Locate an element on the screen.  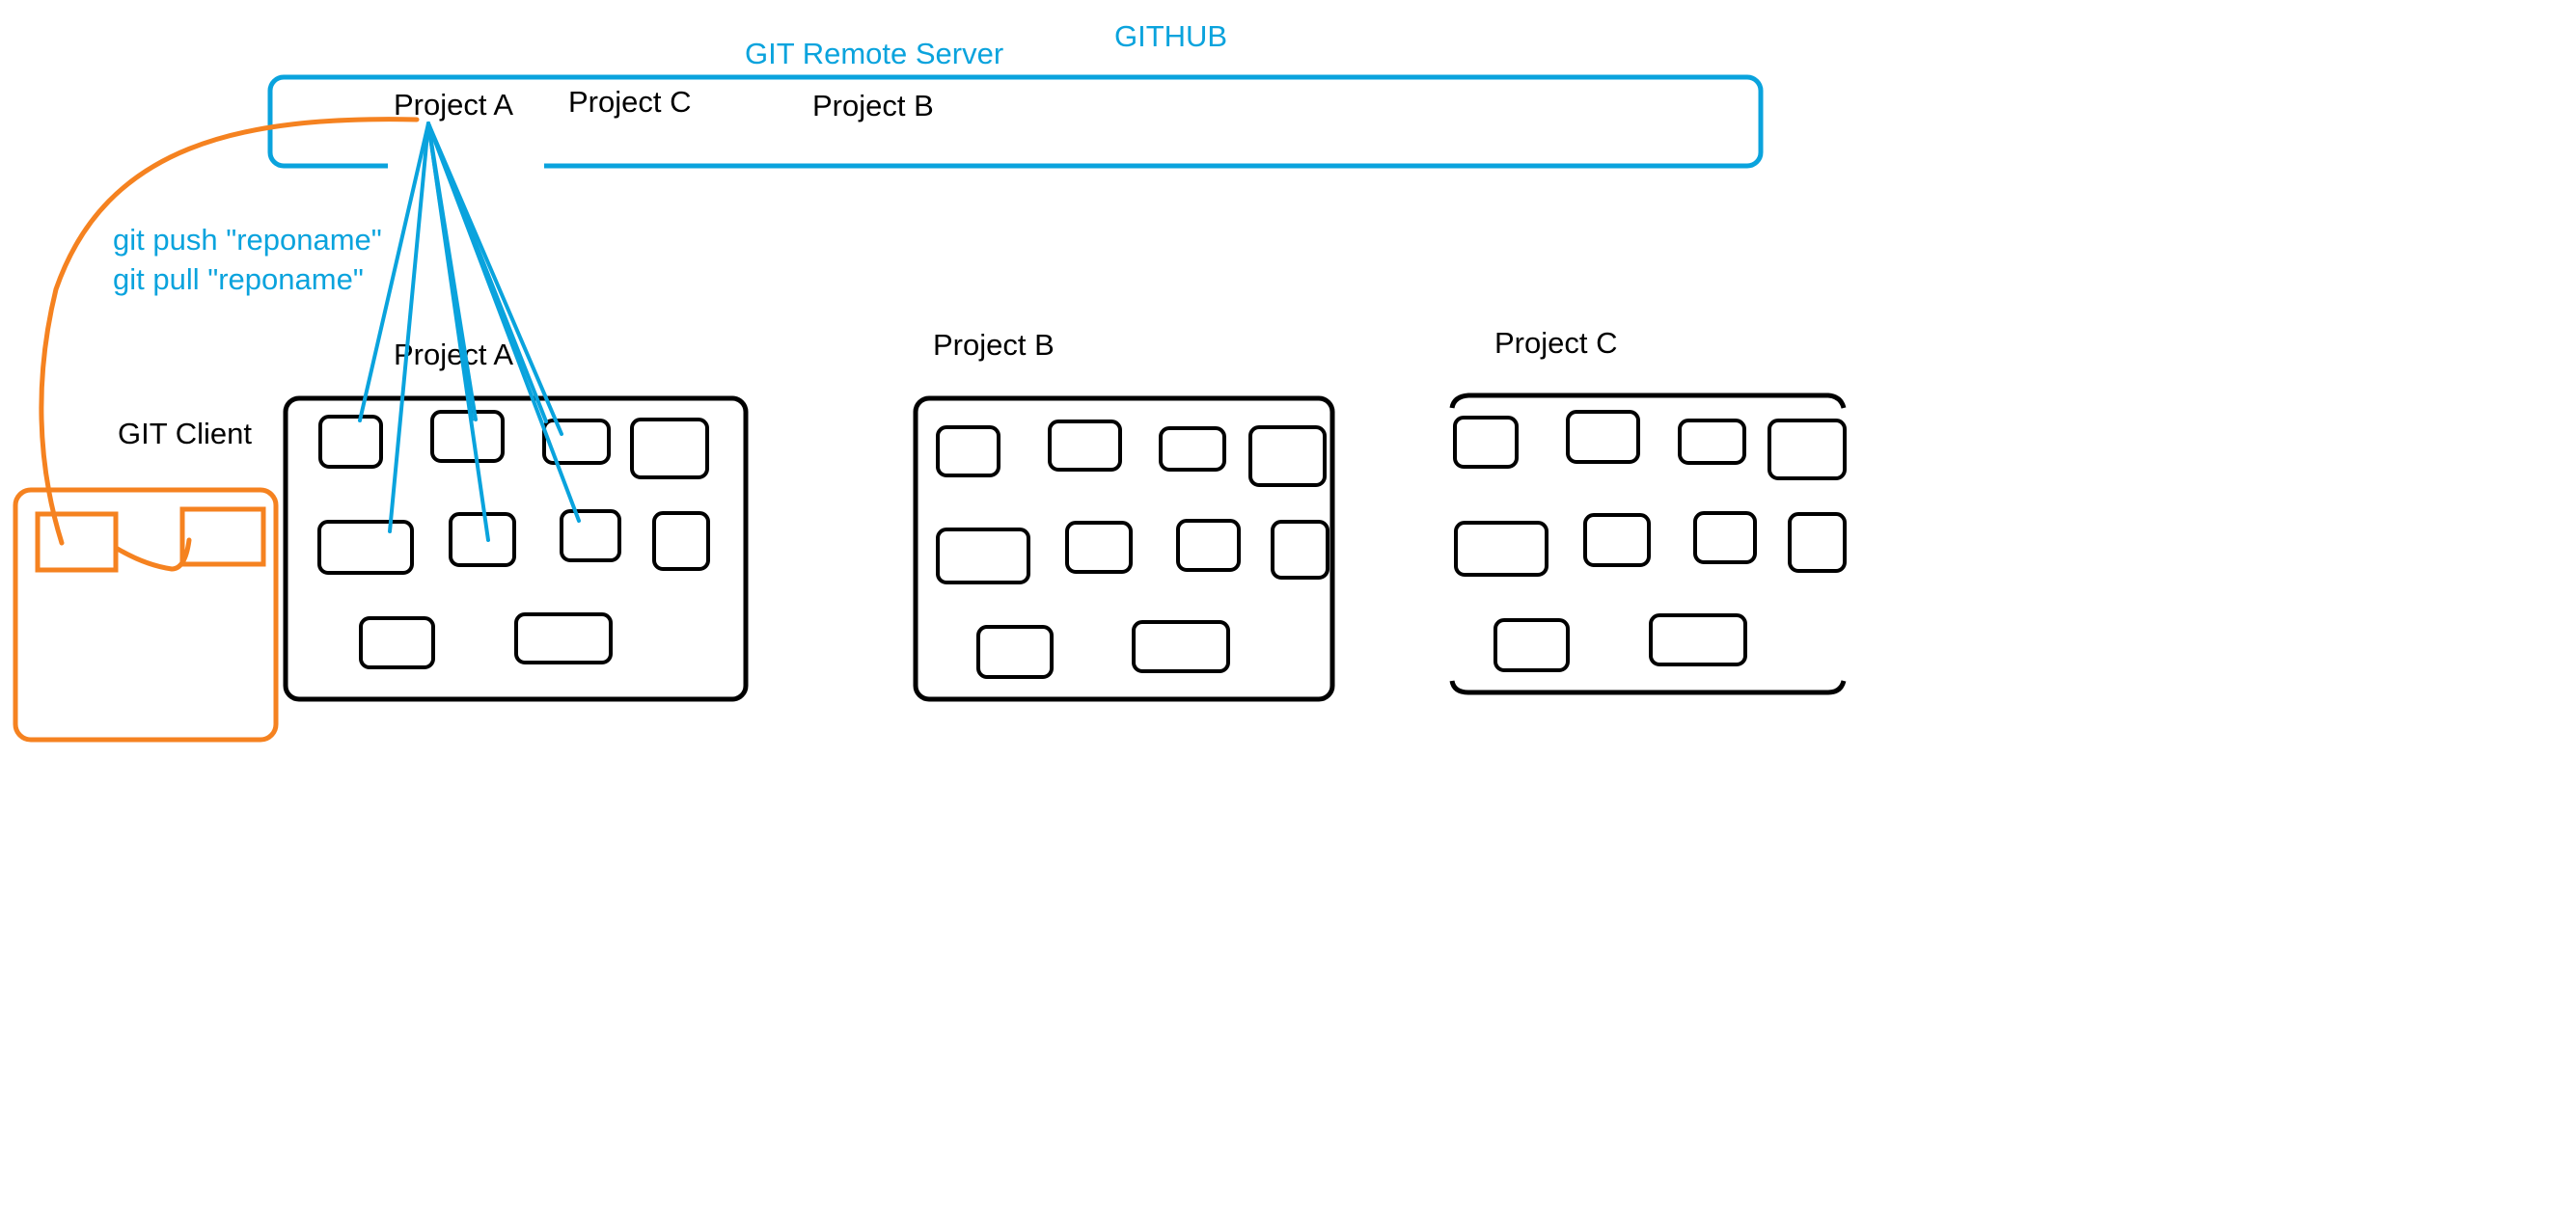
git-client-box is located at coordinates (146, 615).